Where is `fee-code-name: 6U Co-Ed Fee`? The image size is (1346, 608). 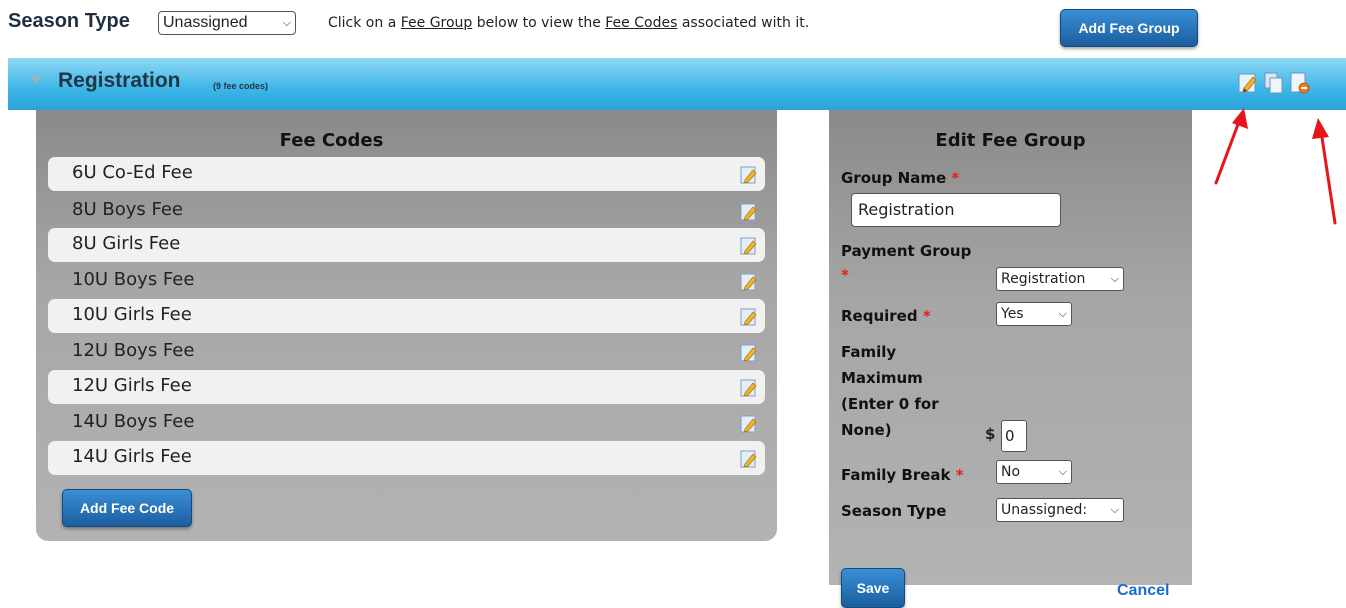
fee-code-name: 6U Co-Ed Fee is located at coordinates (132, 172).